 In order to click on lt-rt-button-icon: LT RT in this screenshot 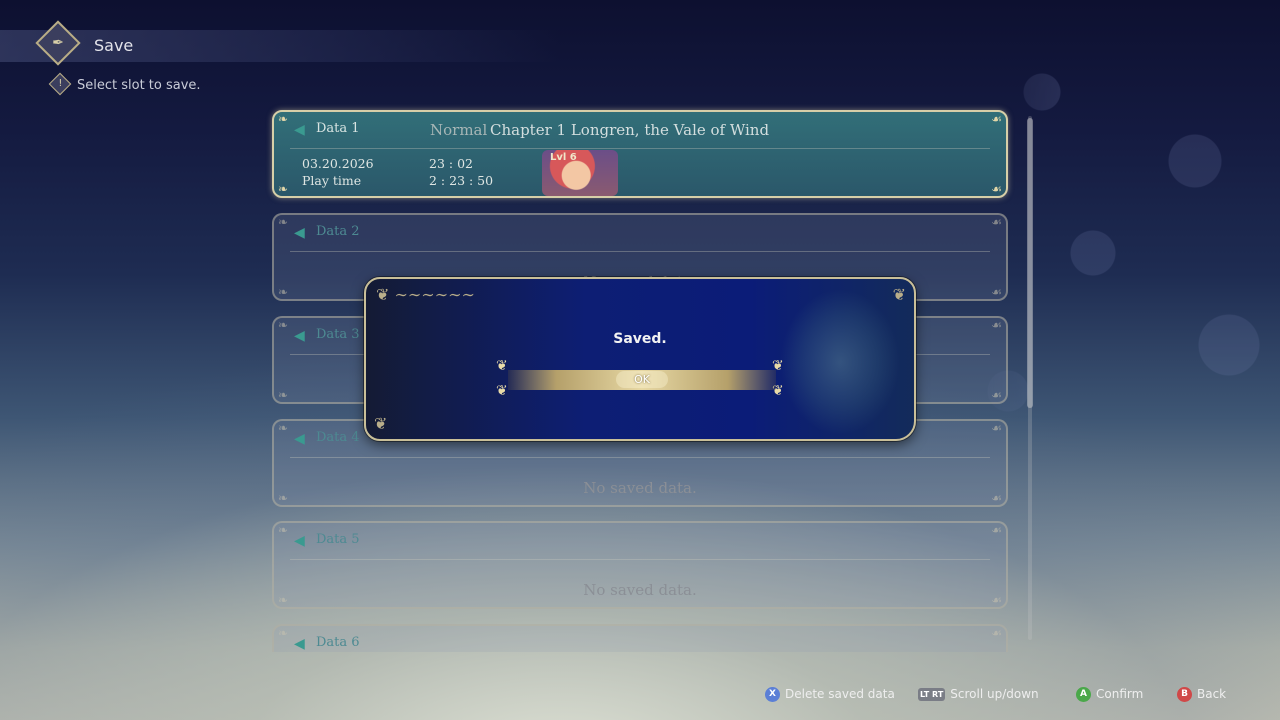, I will do `click(932, 694)`.